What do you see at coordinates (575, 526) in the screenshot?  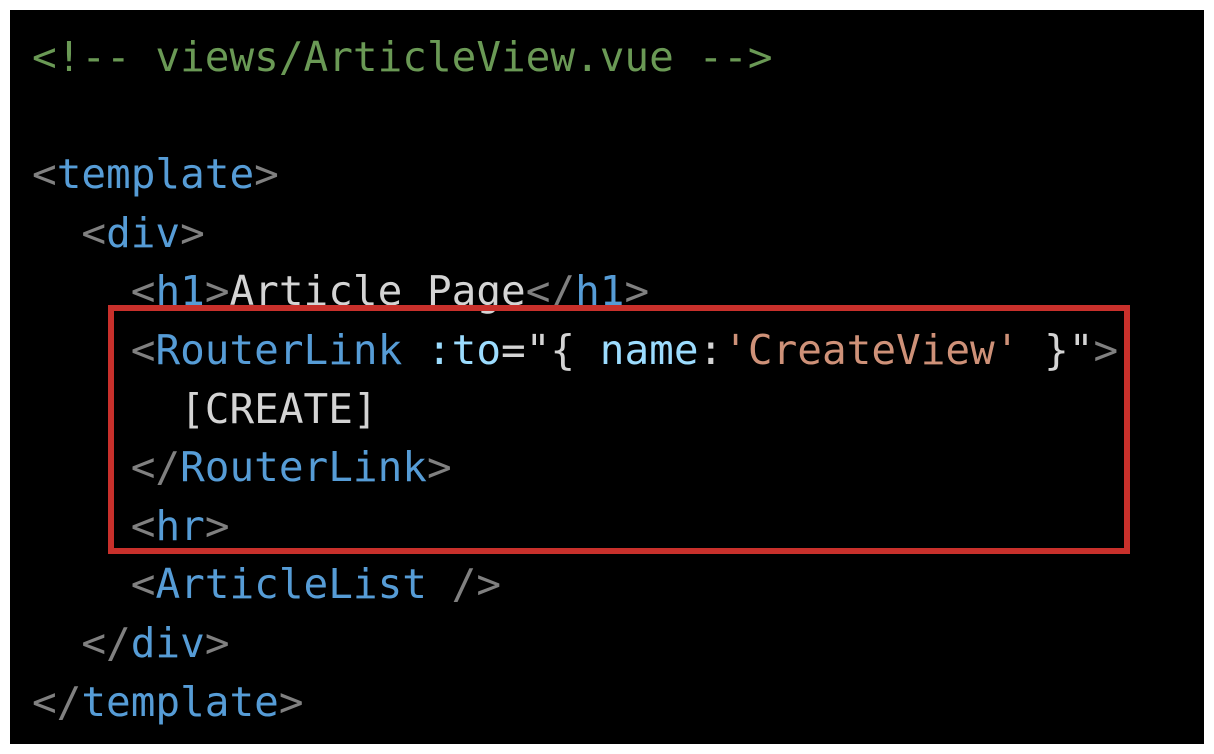 I see `code-line: <hr>` at bounding box center [575, 526].